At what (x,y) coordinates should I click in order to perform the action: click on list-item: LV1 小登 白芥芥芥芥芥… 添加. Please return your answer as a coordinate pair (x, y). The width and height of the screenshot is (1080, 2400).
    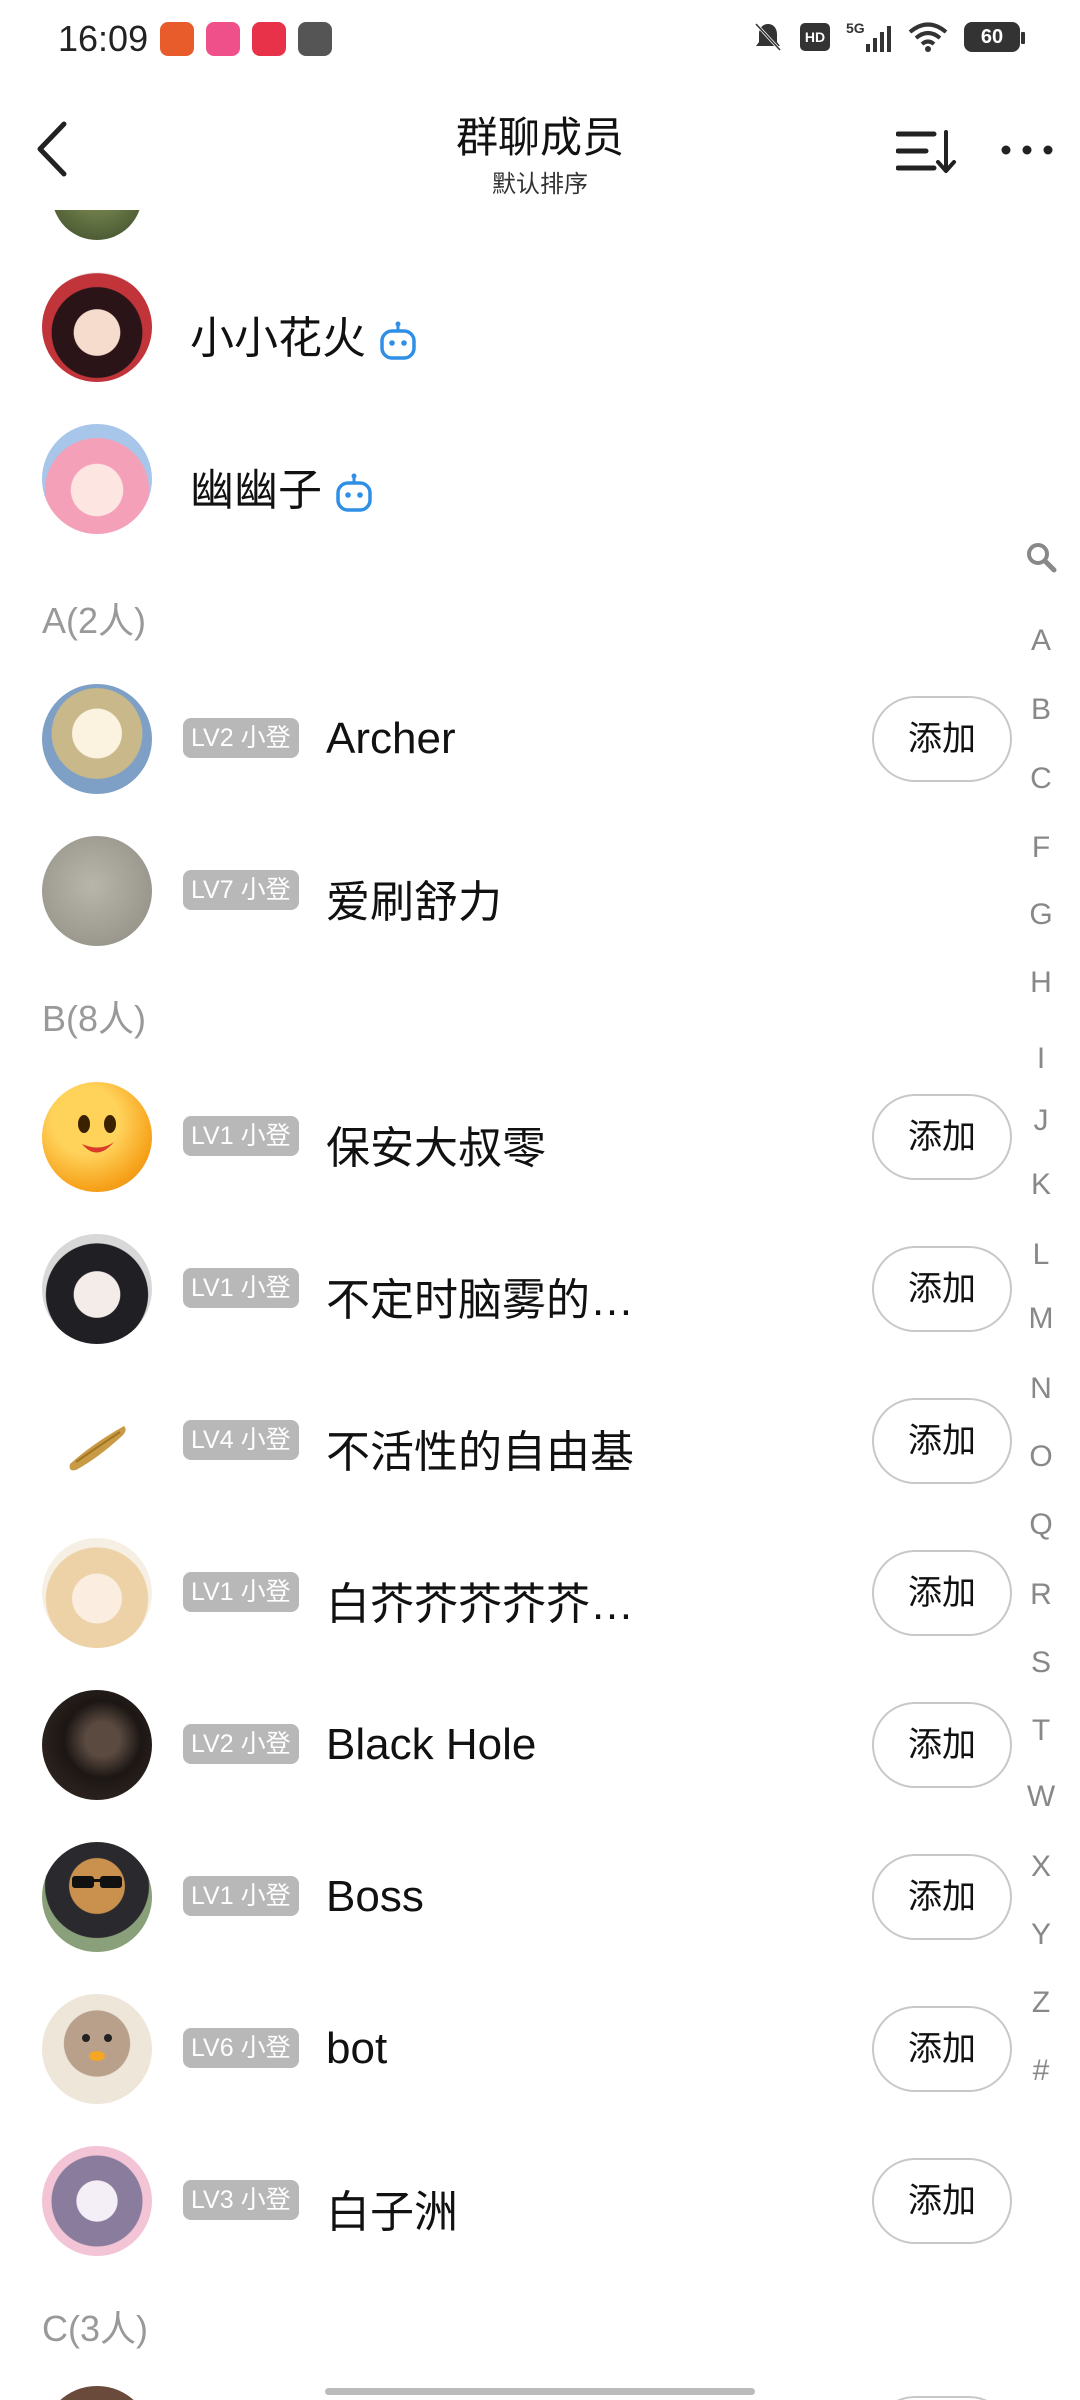
    Looking at the image, I should click on (506, 1592).